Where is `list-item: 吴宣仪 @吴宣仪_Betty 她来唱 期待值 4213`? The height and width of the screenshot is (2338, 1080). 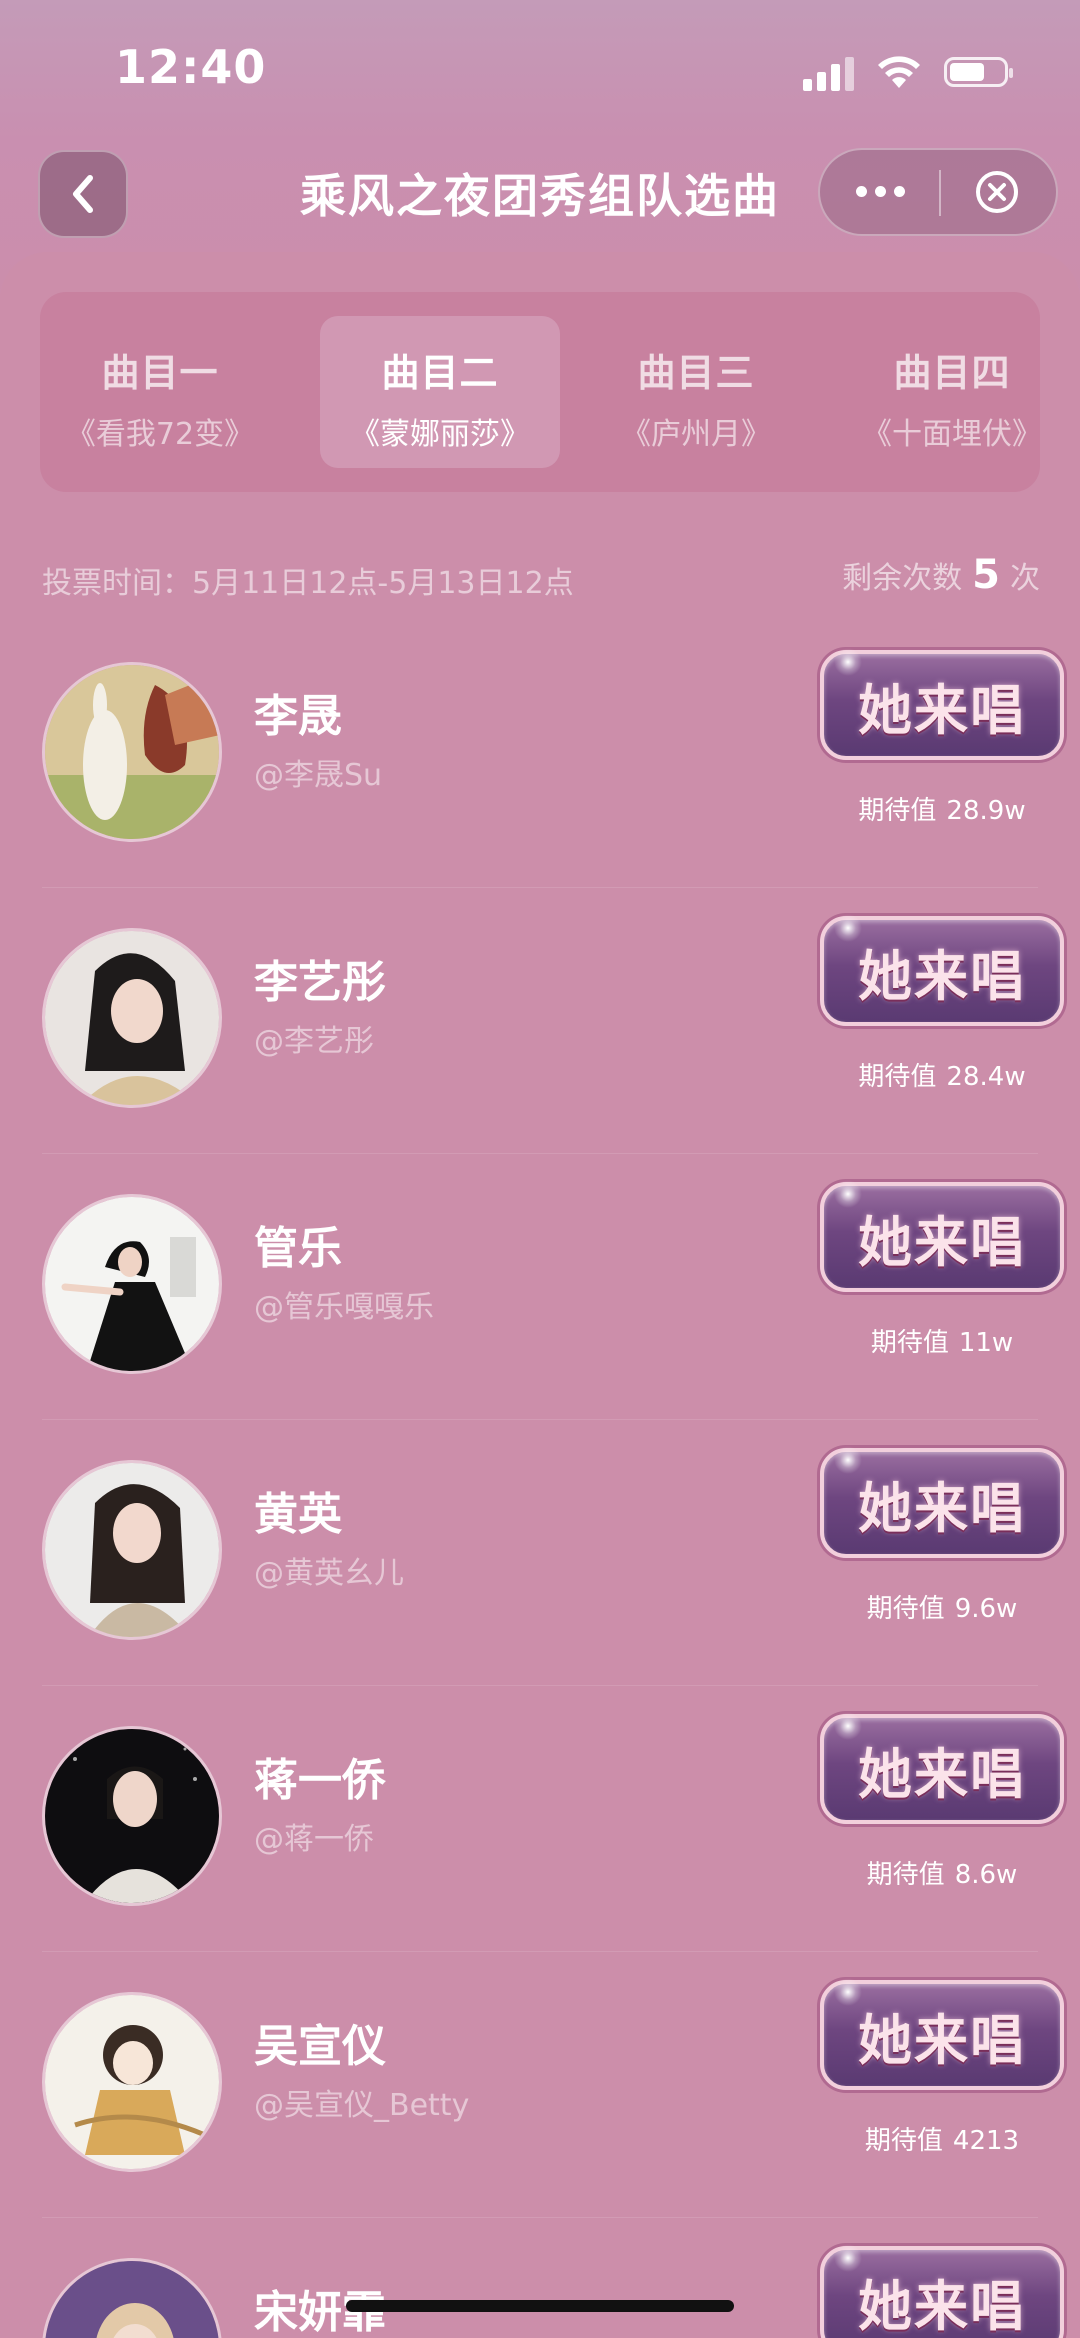 list-item: 吴宣仪 @吴宣仪_Betty 她来唱 期待值 4213 is located at coordinates (540, 2085).